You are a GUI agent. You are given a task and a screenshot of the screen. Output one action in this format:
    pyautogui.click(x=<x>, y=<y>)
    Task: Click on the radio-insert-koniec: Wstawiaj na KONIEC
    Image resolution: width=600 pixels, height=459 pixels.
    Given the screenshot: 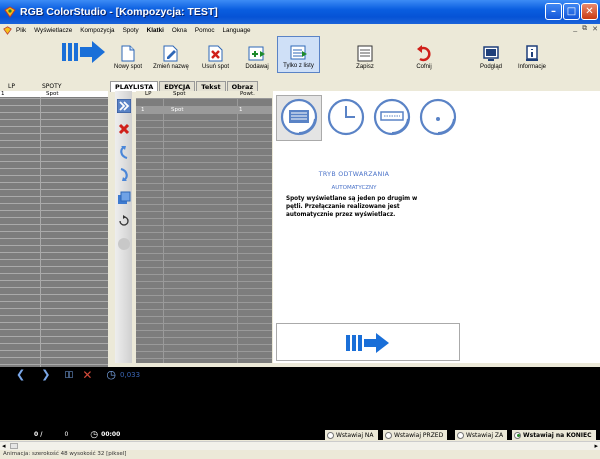 What is the action you would take?
    pyautogui.click(x=554, y=435)
    